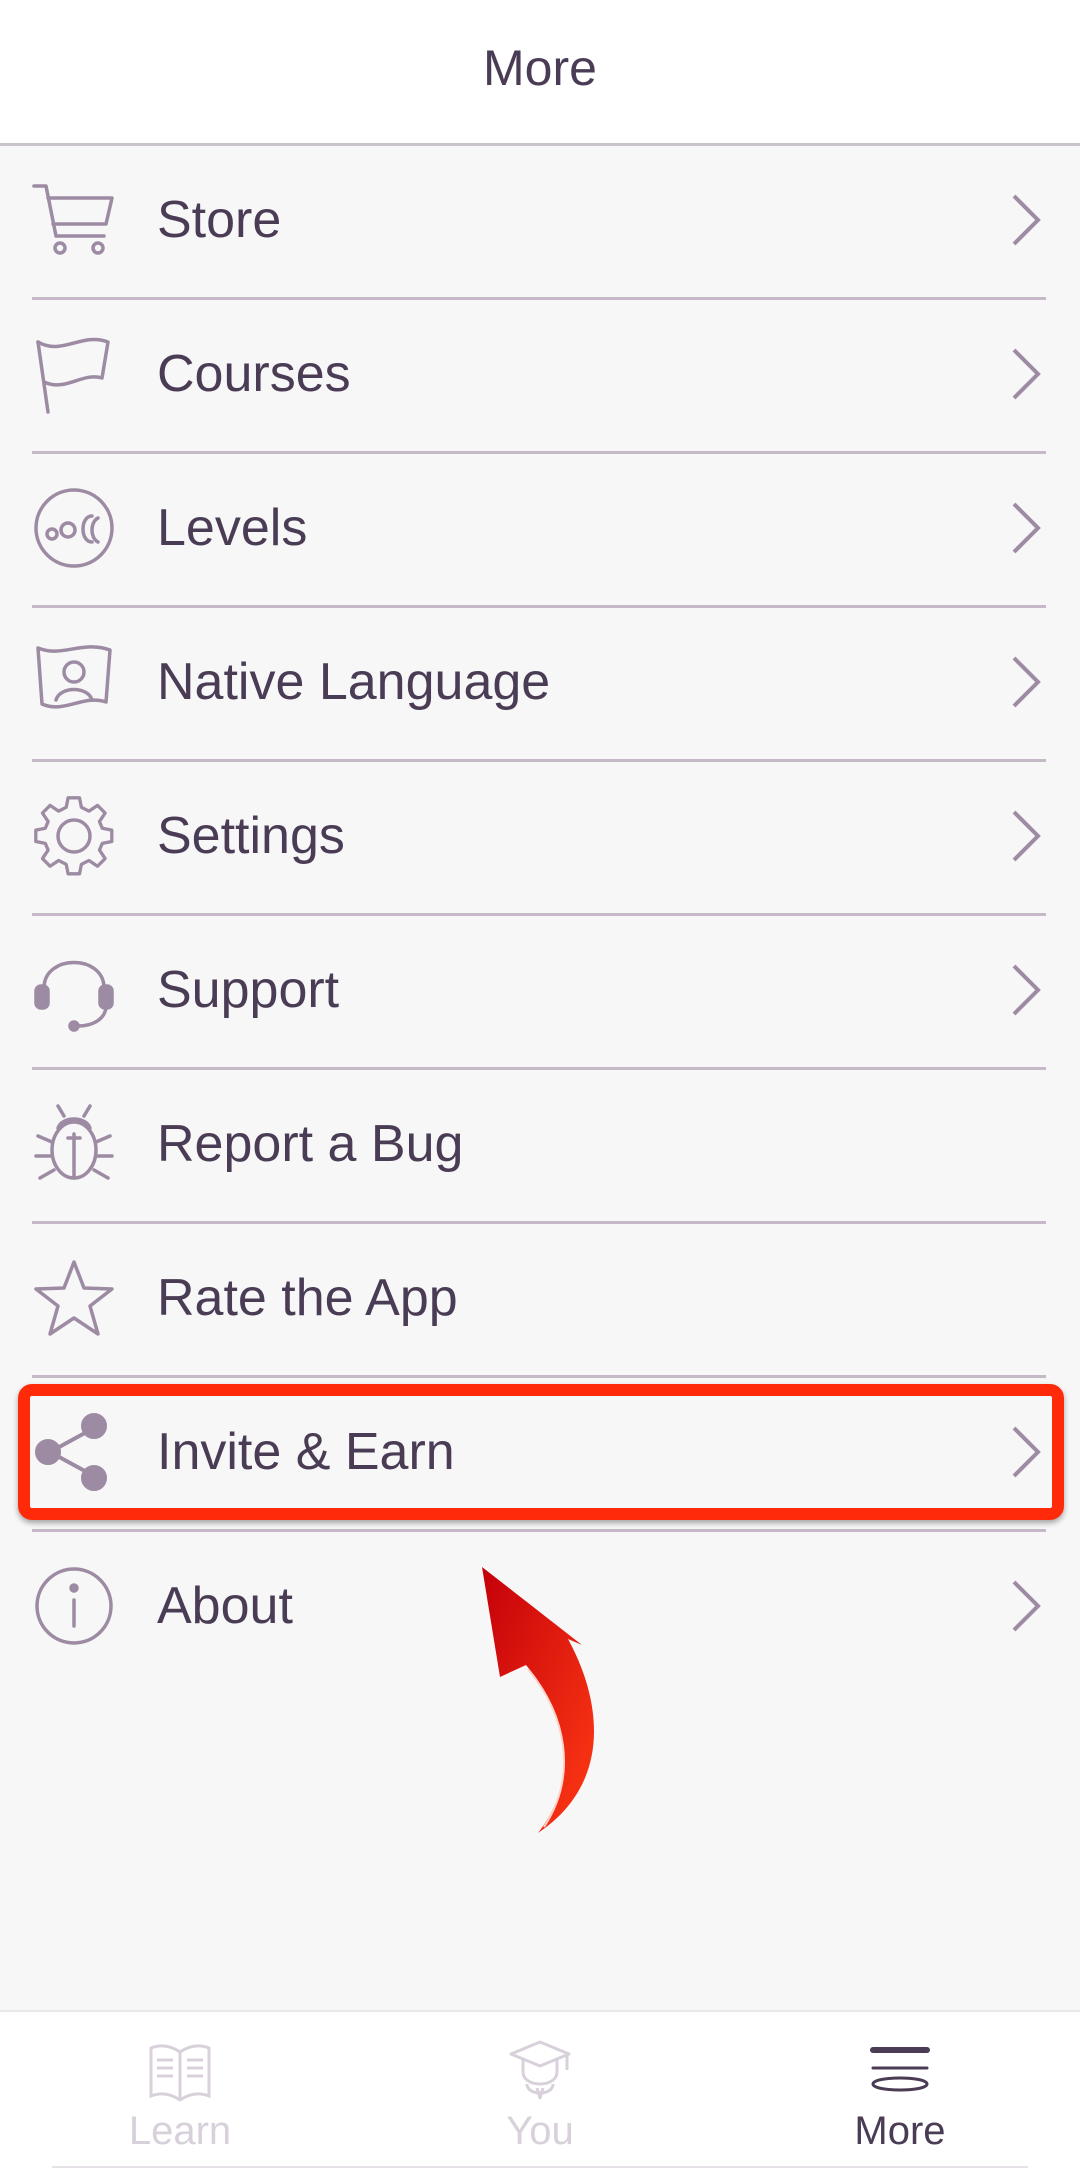 The width and height of the screenshot is (1080, 2178). Describe the element at coordinates (539, 993) in the screenshot. I see `menu-item-support: Support` at that location.